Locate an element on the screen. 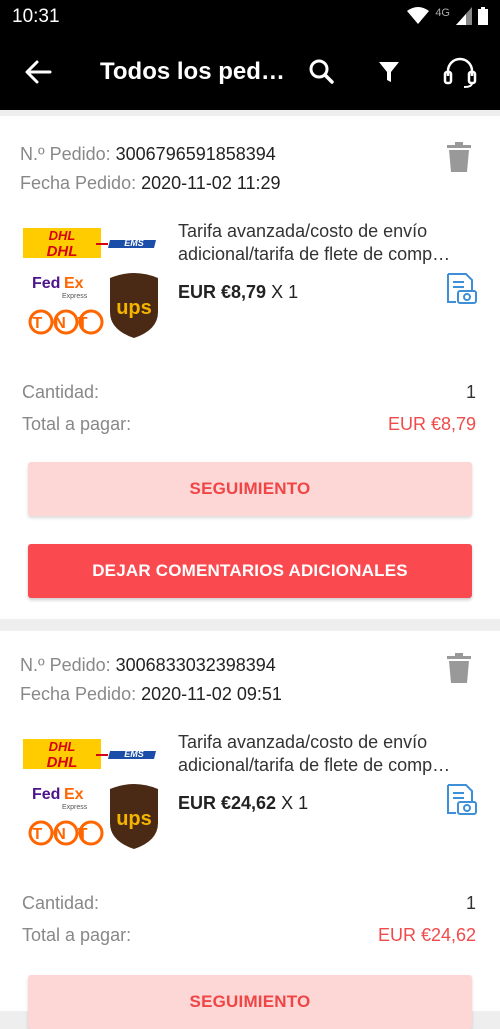 This screenshot has width=500, height=1029. status-bar: 10:31 4G is located at coordinates (250, 17).